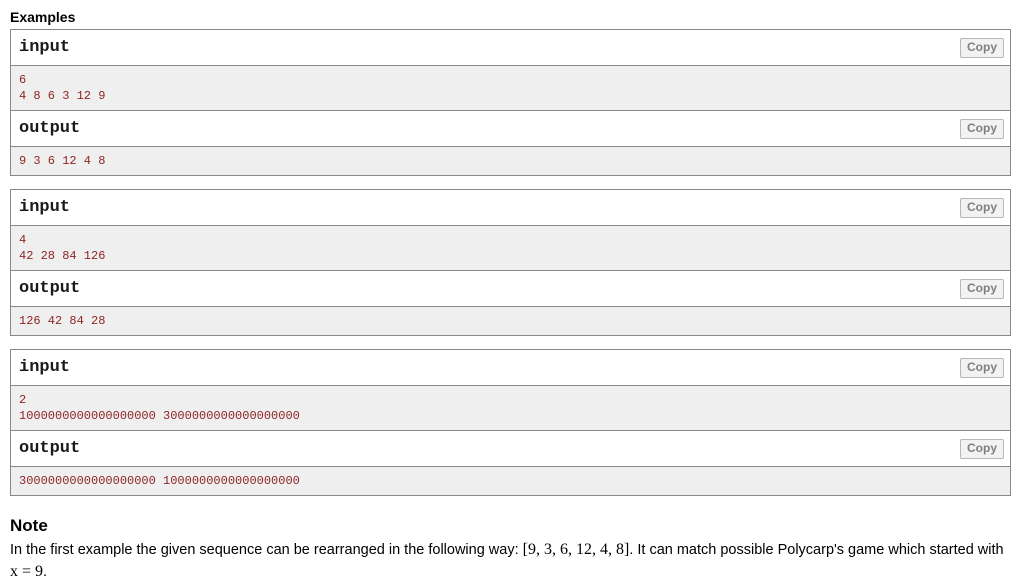 Image resolution: width=1021 pixels, height=585 pixels. What do you see at coordinates (510, 408) in the screenshot?
I see `input-data: 2 1000000000000000000 3000000000000000000` at bounding box center [510, 408].